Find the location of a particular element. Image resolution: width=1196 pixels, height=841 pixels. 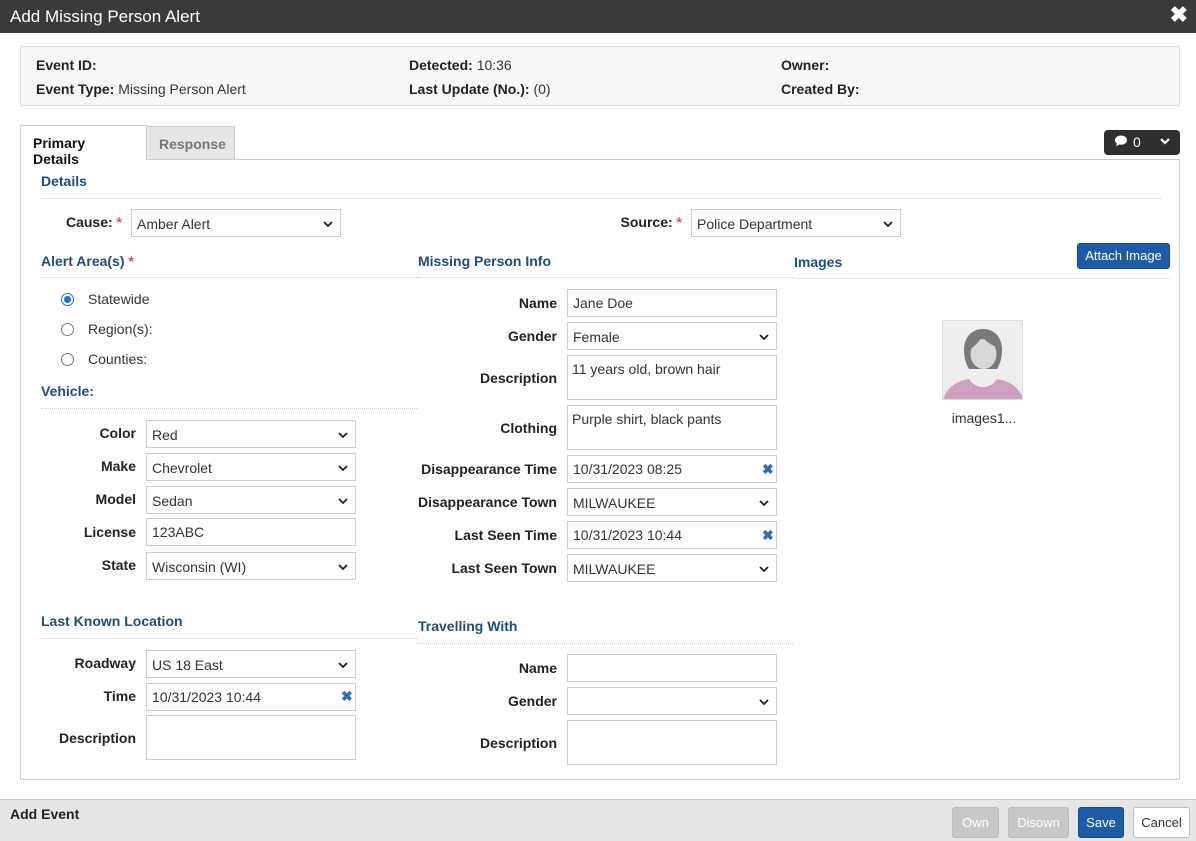

images-heading: Images is located at coordinates (818, 262).